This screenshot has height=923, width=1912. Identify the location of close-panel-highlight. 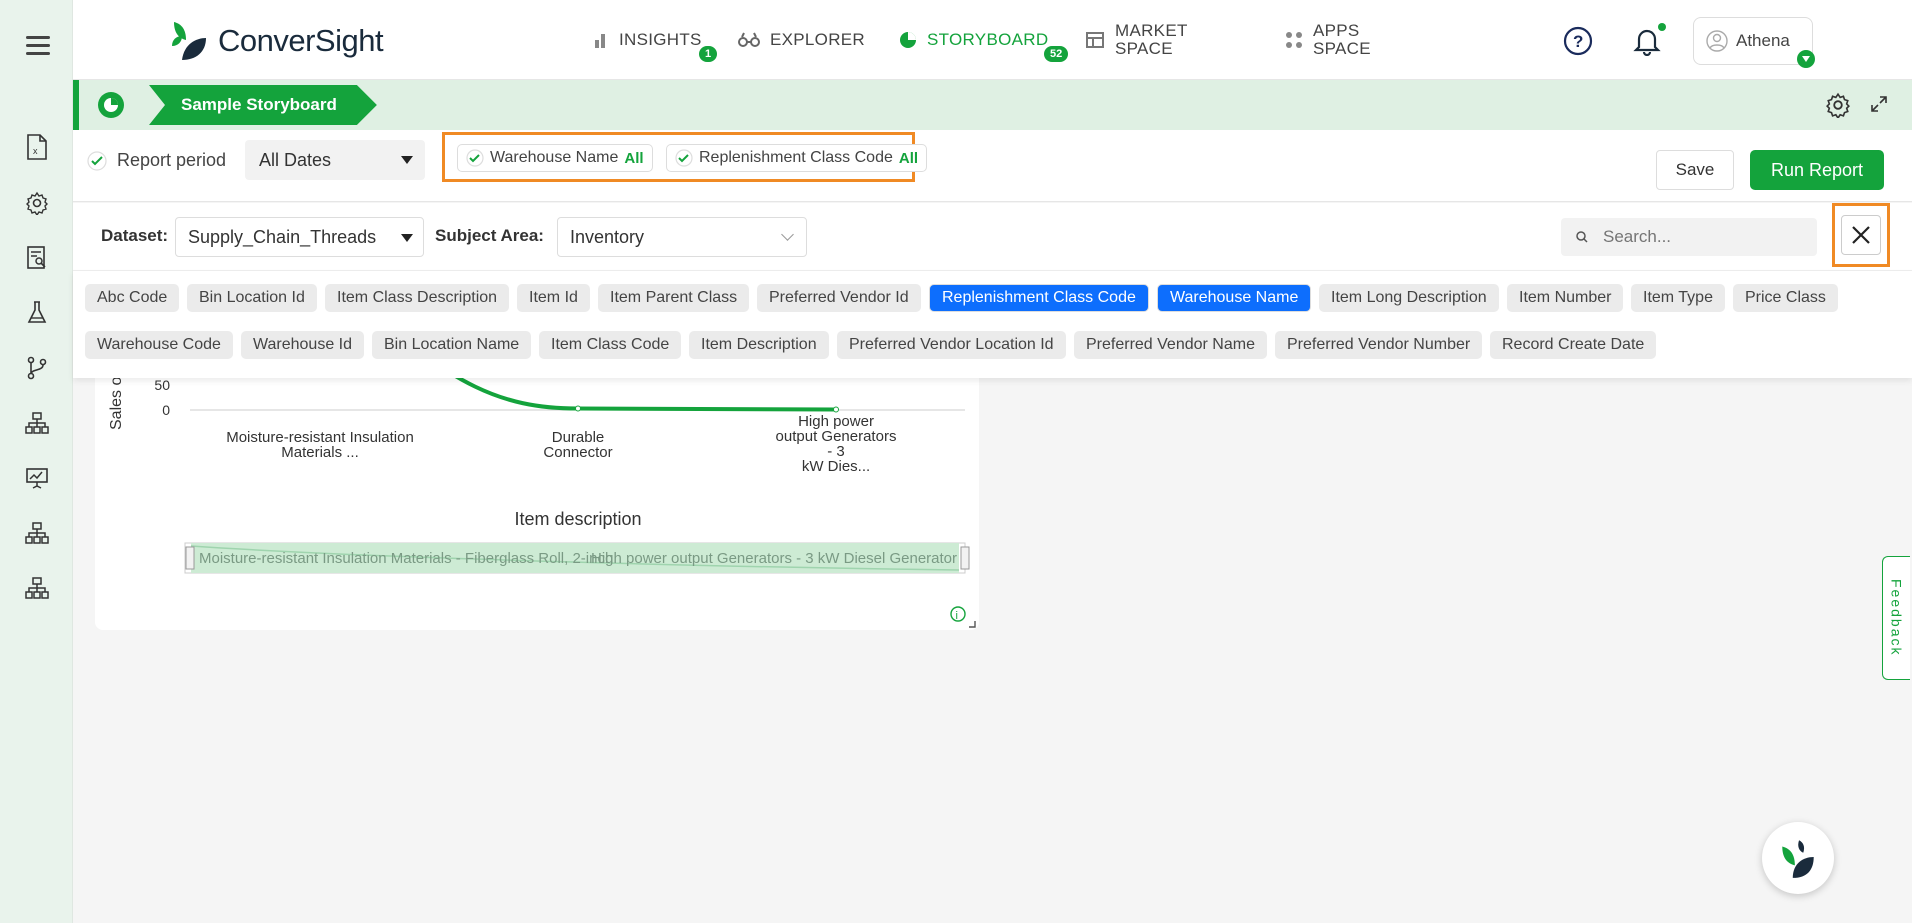
(1861, 235).